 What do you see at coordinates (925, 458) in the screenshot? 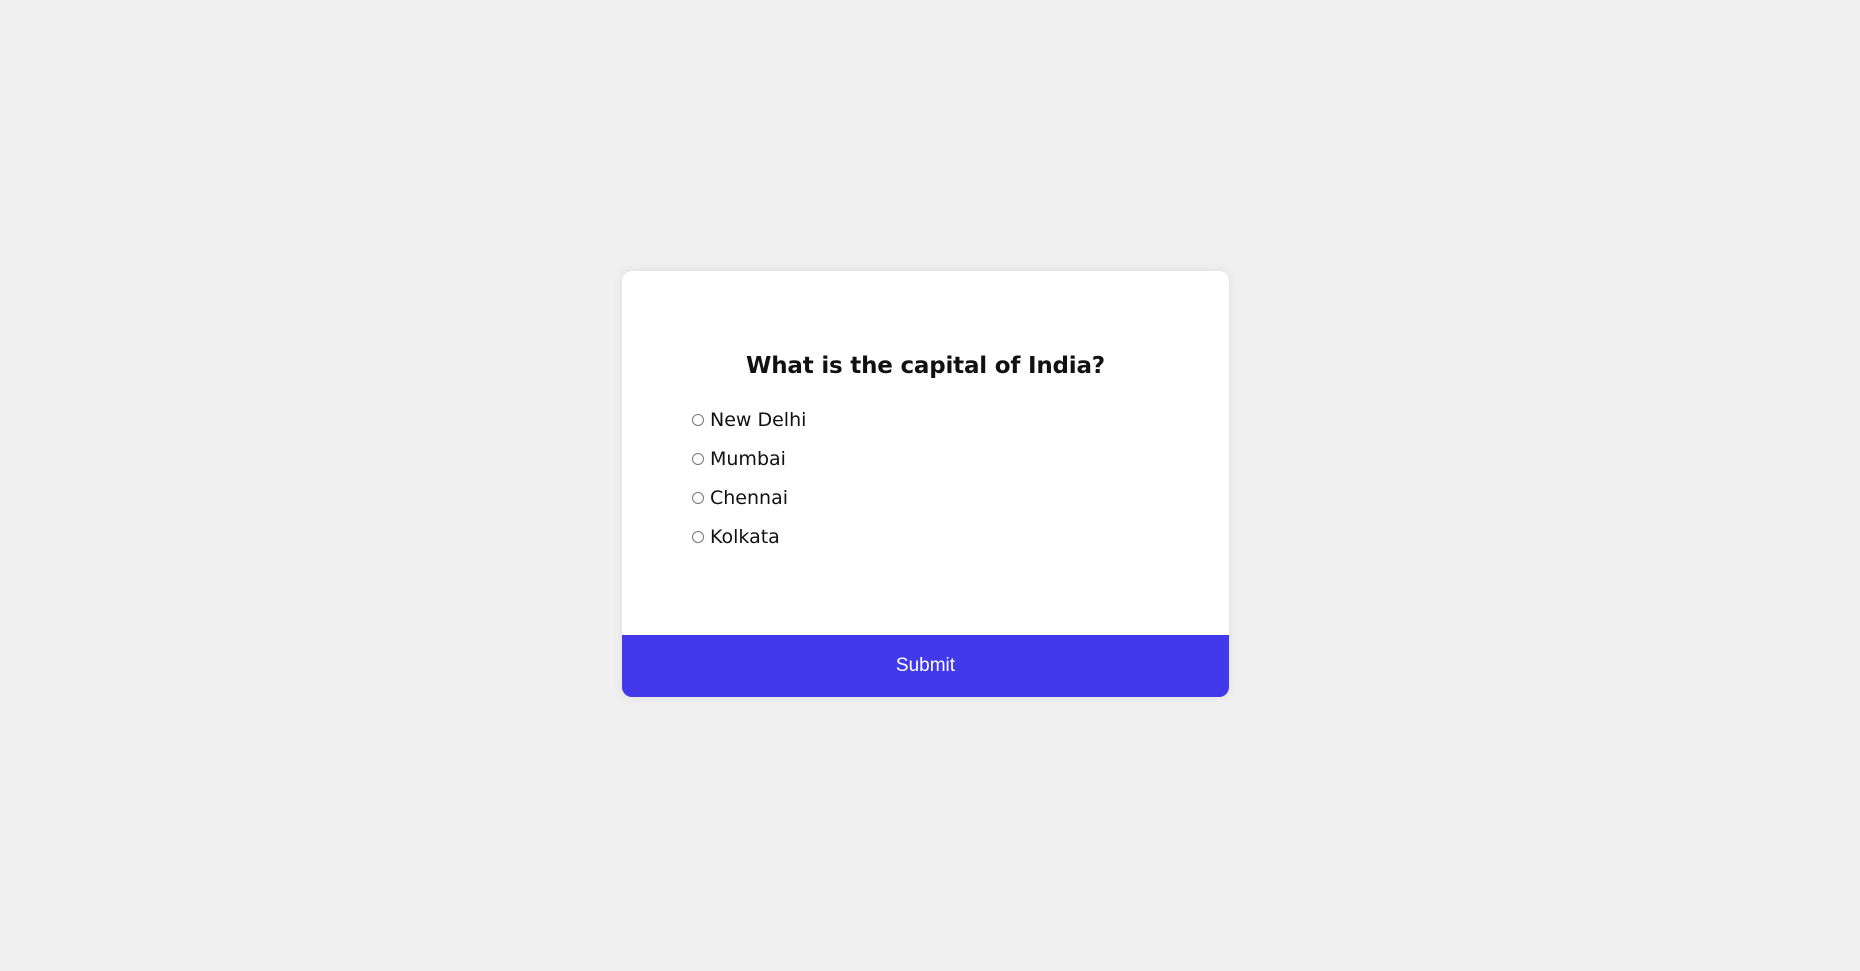
I see `answer-option-mumbai: Mumbai` at bounding box center [925, 458].